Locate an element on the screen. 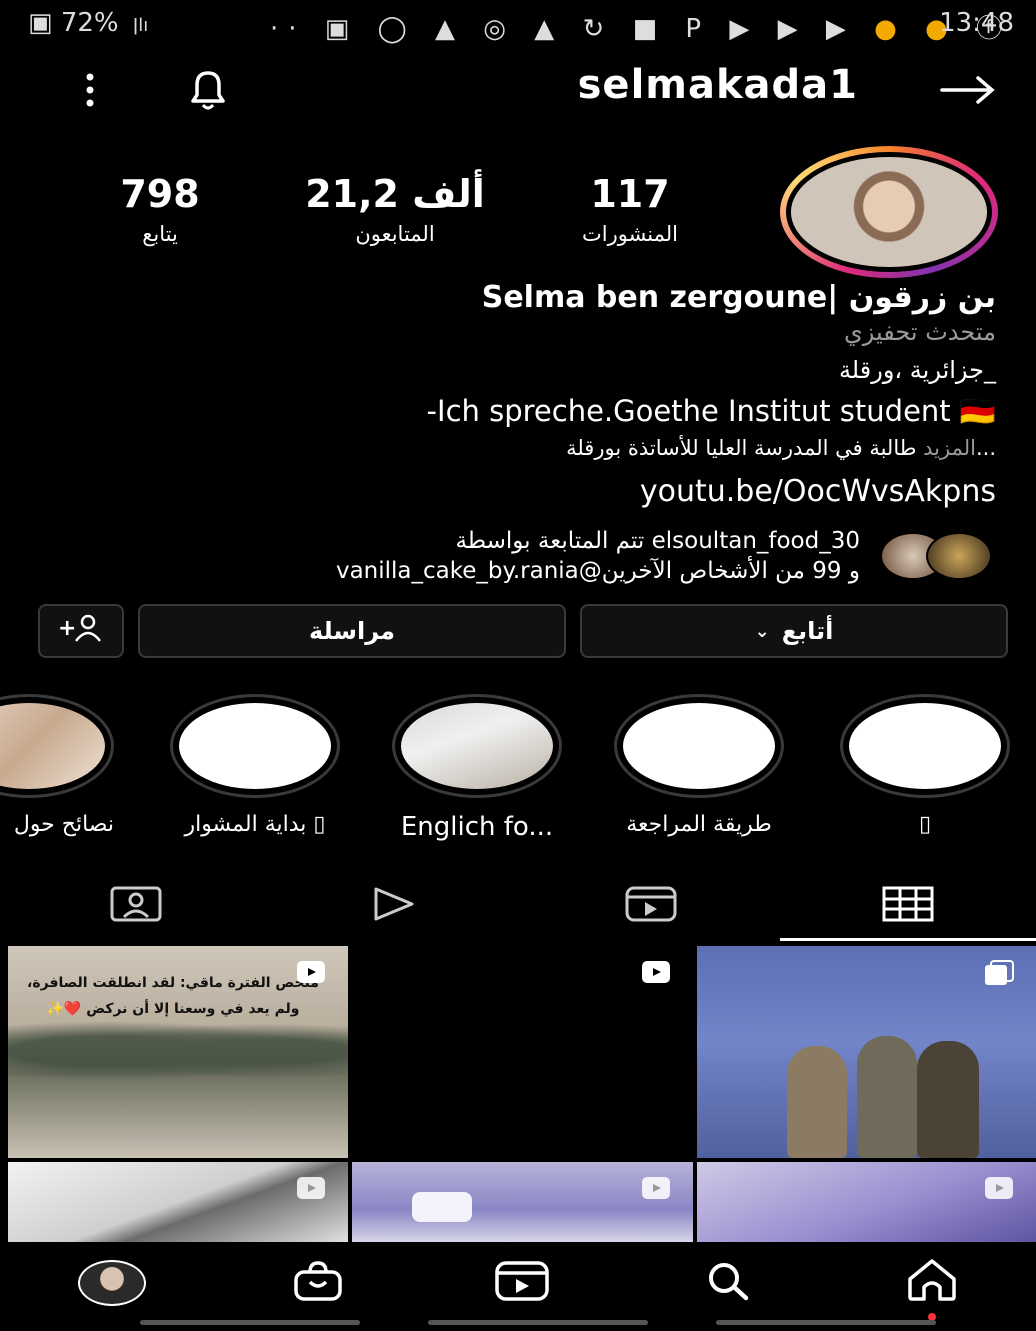  nav-home is located at coordinates (932, 1283).